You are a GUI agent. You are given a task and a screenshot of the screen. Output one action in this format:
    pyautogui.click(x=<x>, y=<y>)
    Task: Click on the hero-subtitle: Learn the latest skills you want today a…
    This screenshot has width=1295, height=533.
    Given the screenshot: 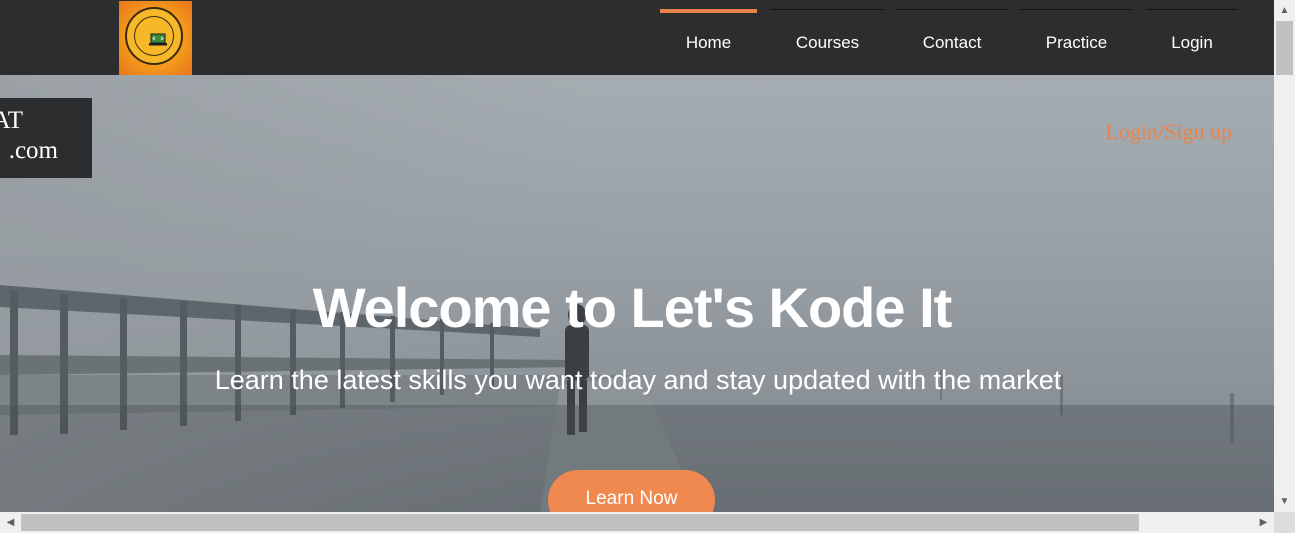 What is the action you would take?
    pyautogui.click(x=638, y=380)
    